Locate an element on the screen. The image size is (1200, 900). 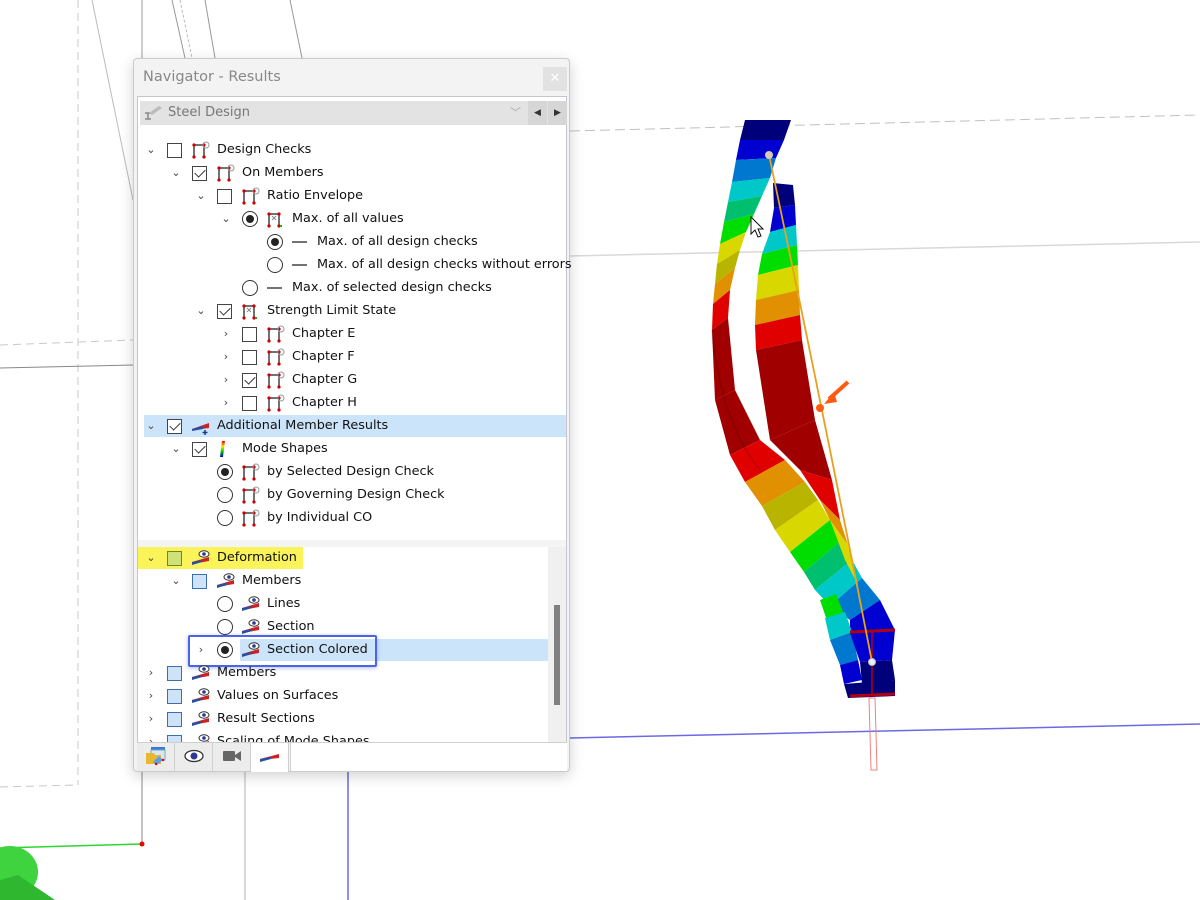
close-button: ✕ is located at coordinates (555, 79).